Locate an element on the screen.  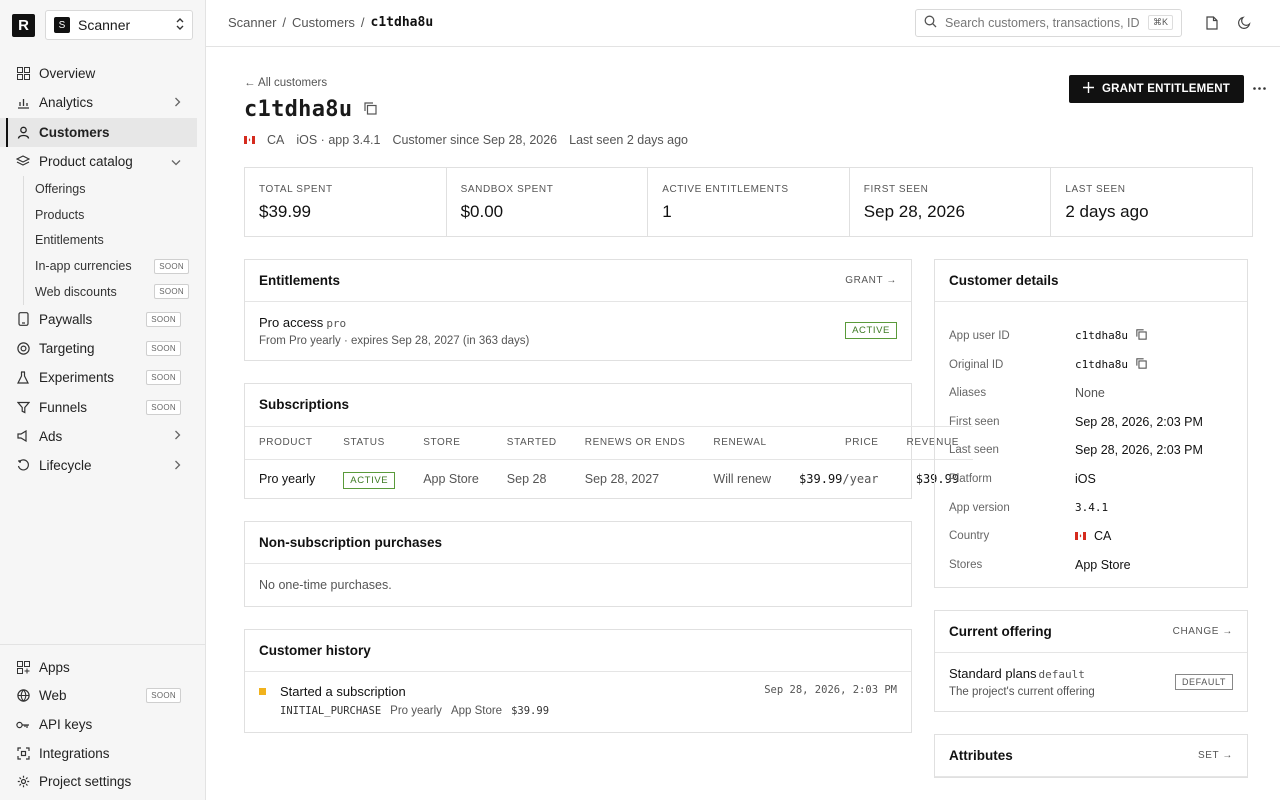
sidebar-item-label: Ads is located at coordinates (51, 436).